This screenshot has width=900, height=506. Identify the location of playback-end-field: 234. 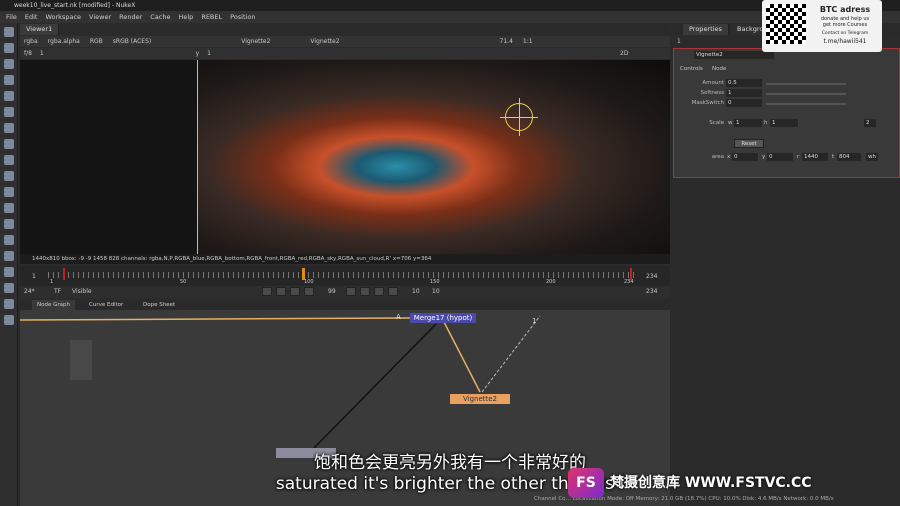
(651, 292).